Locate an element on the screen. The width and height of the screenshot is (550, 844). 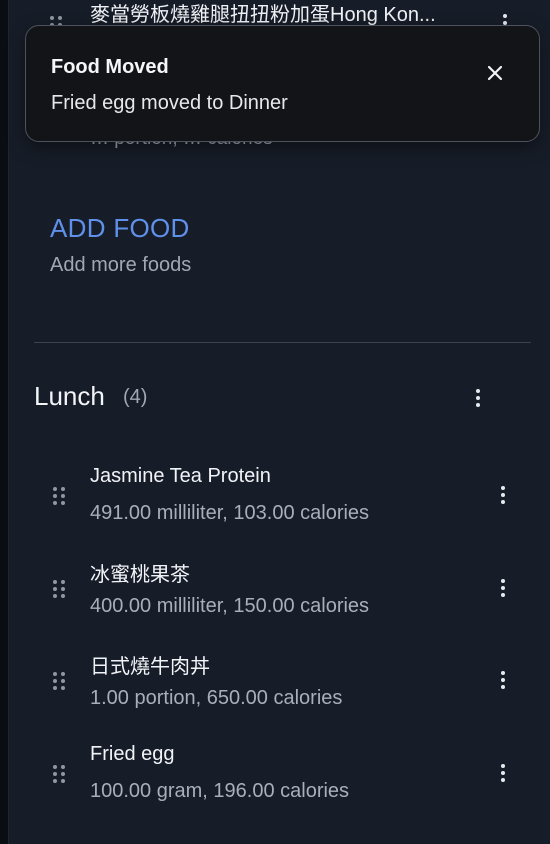
food-detail: 491.00 milliliter, 103.00 calories is located at coordinates (230, 513).